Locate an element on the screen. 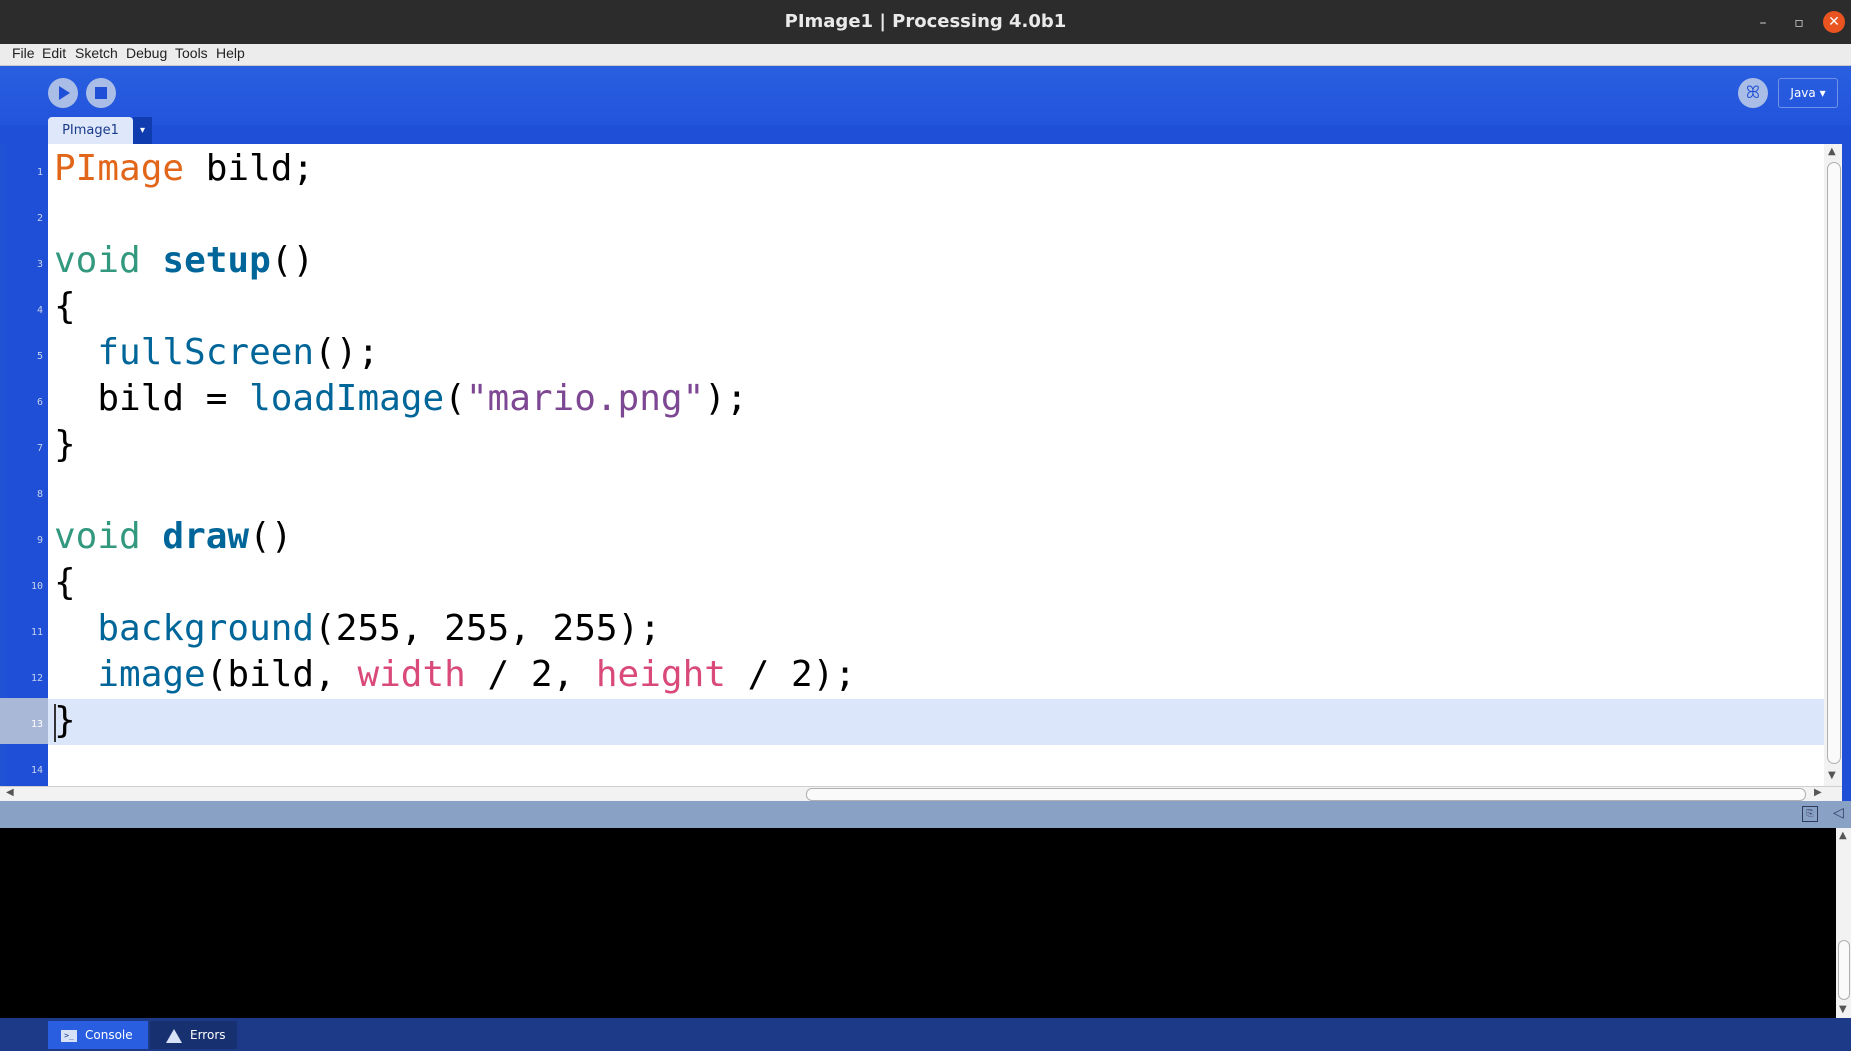 The height and width of the screenshot is (1051, 1851). code-token: bild = is located at coordinates (152, 398).